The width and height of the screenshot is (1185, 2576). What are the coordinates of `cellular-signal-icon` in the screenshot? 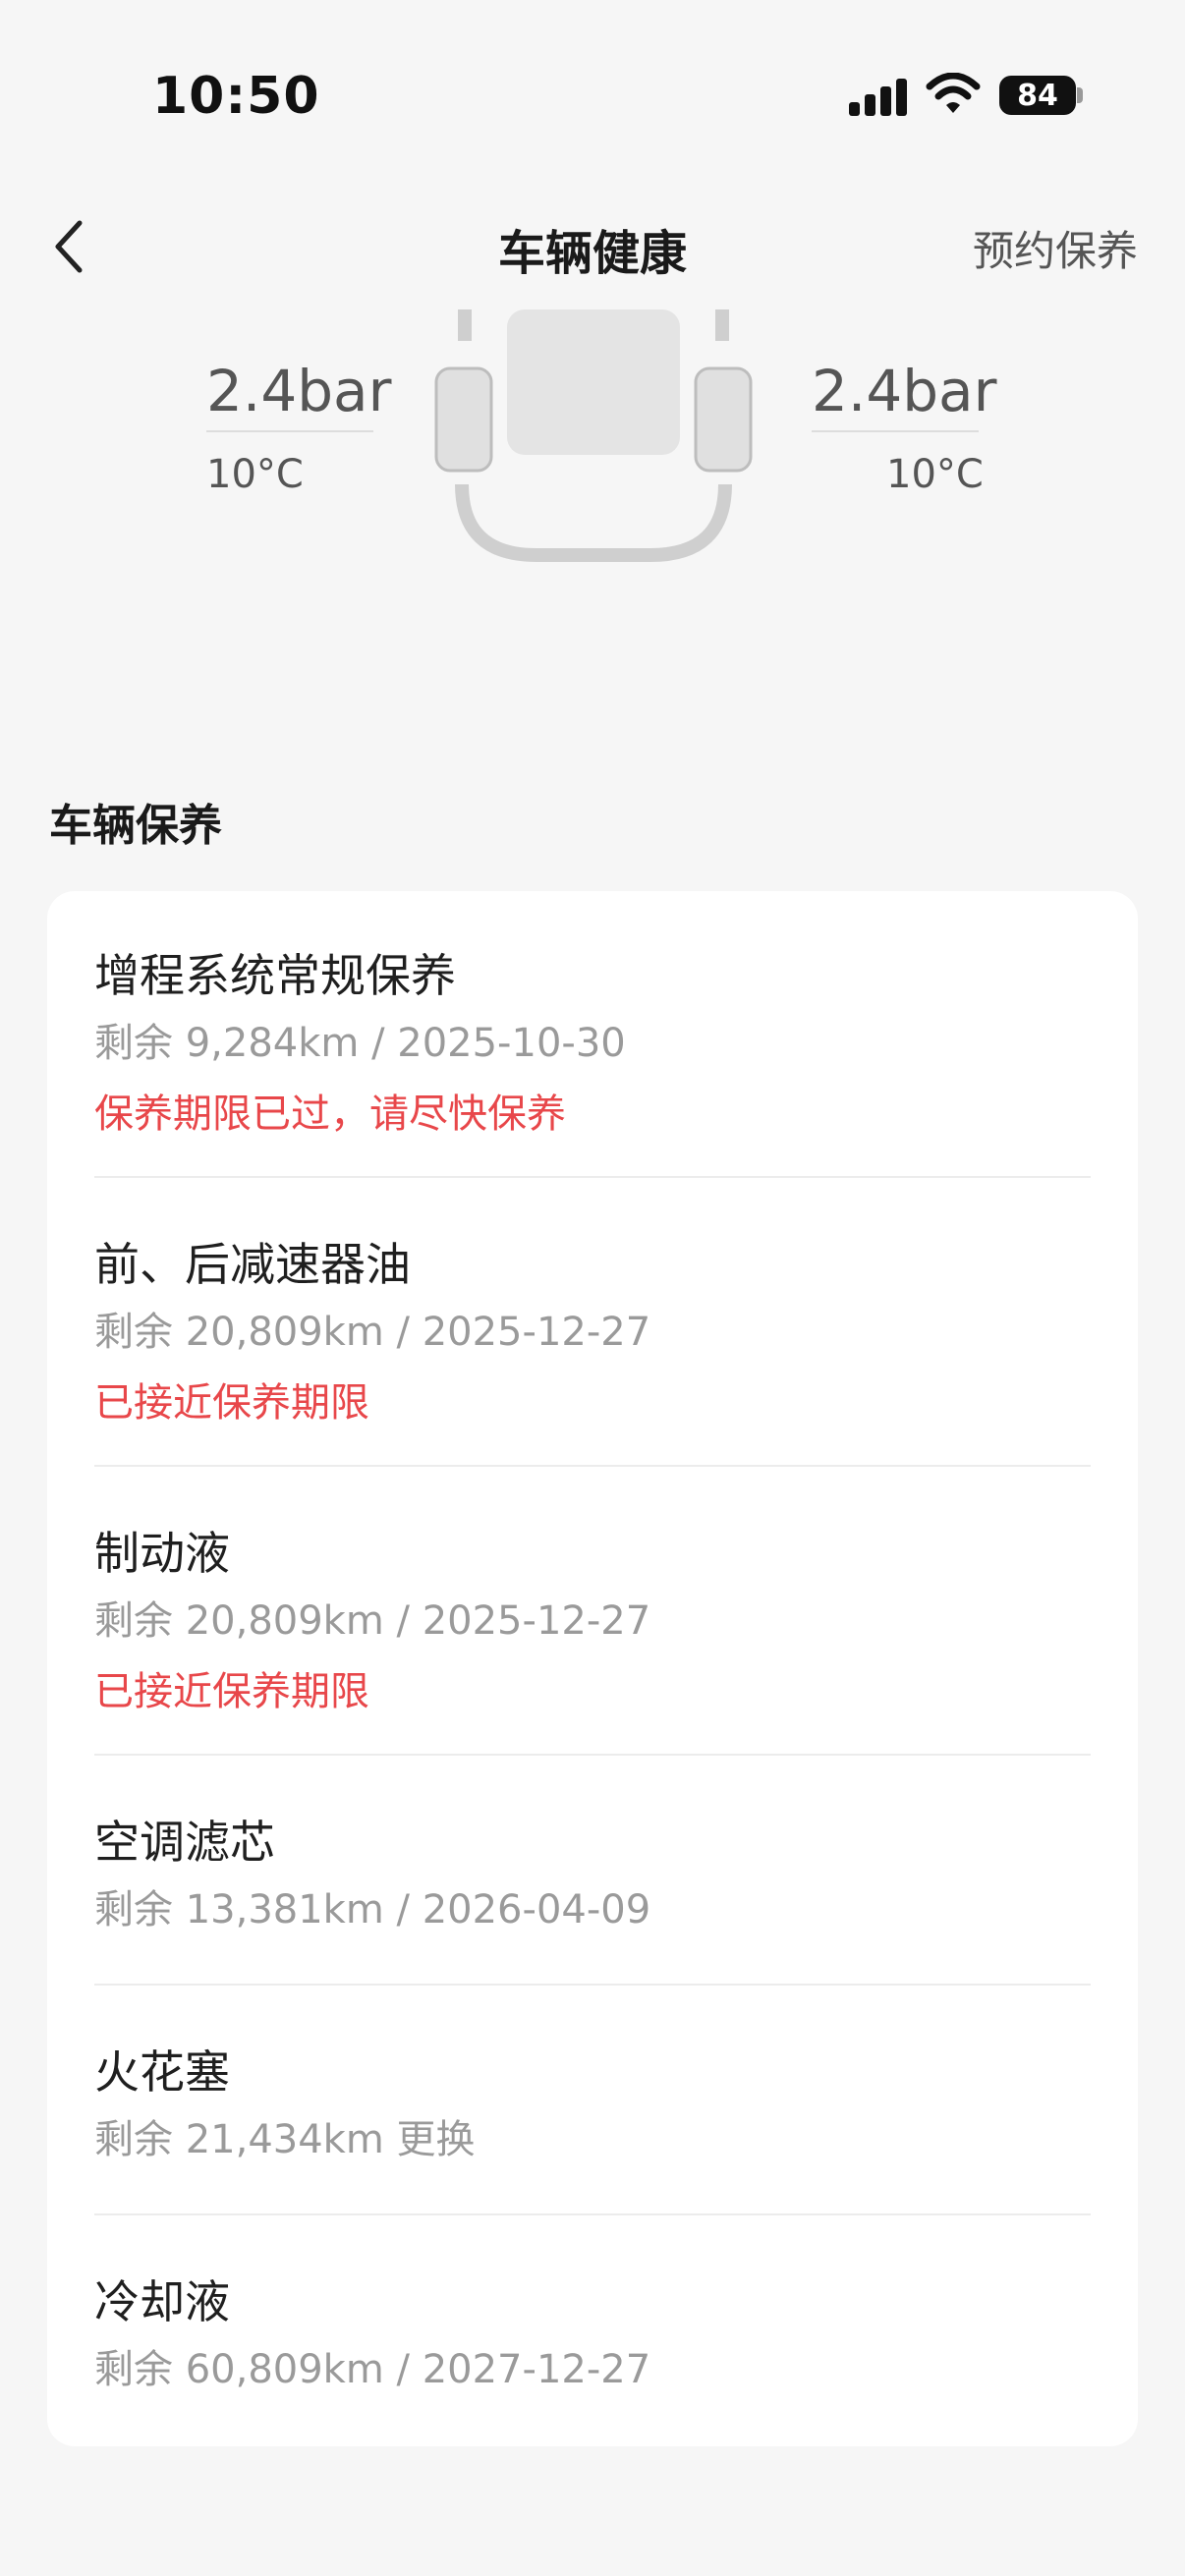 It's located at (879, 97).